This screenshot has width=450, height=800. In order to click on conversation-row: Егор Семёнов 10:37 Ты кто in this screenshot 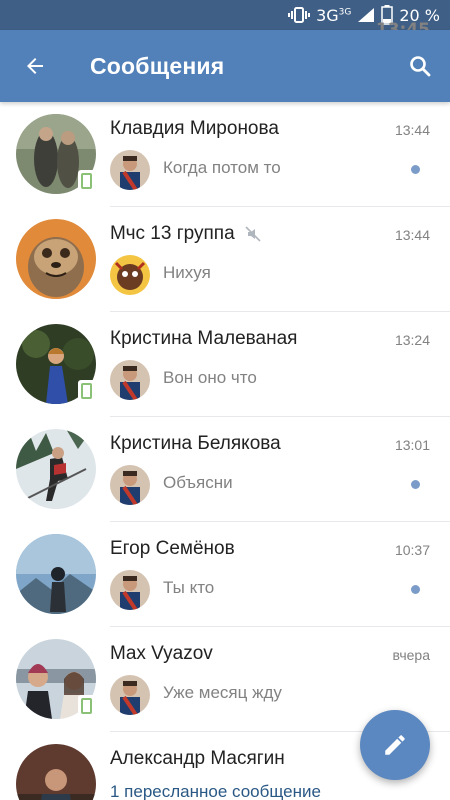, I will do `click(225, 574)`.